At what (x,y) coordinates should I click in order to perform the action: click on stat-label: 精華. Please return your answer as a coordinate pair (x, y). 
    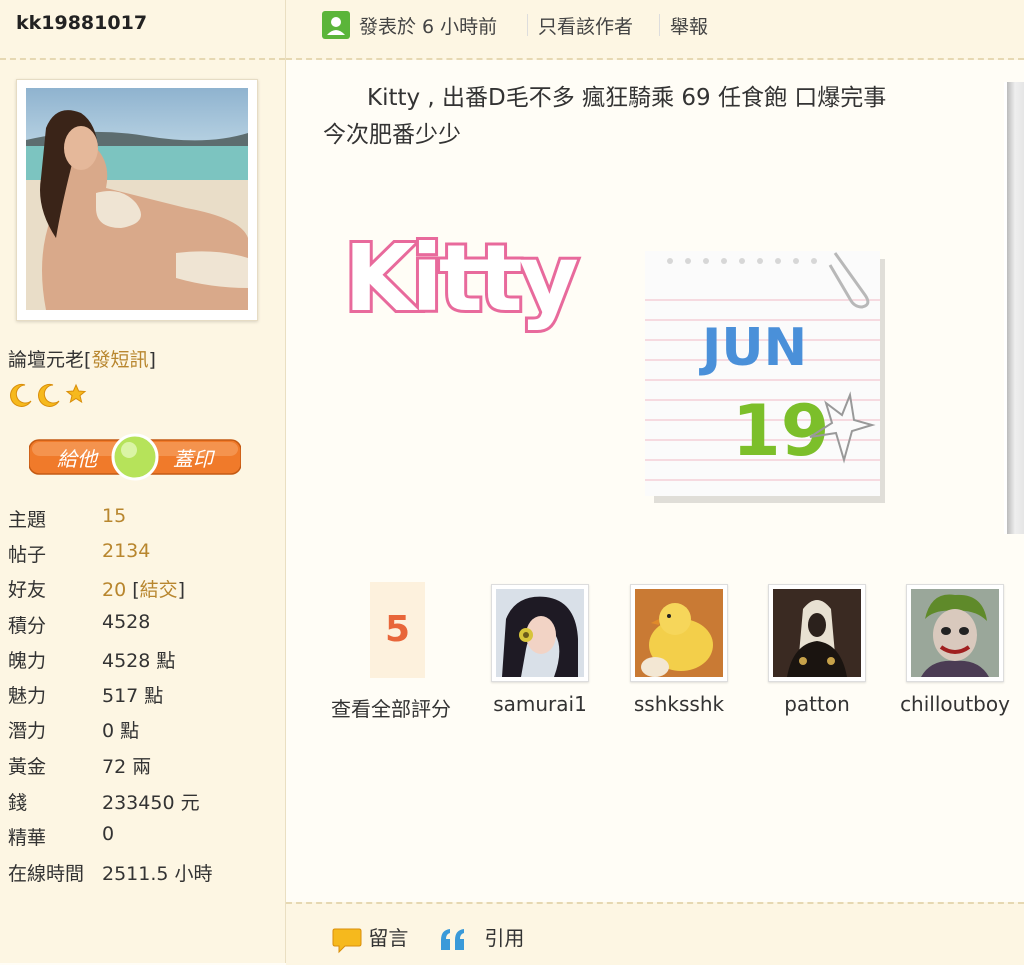
    Looking at the image, I should click on (27, 838).